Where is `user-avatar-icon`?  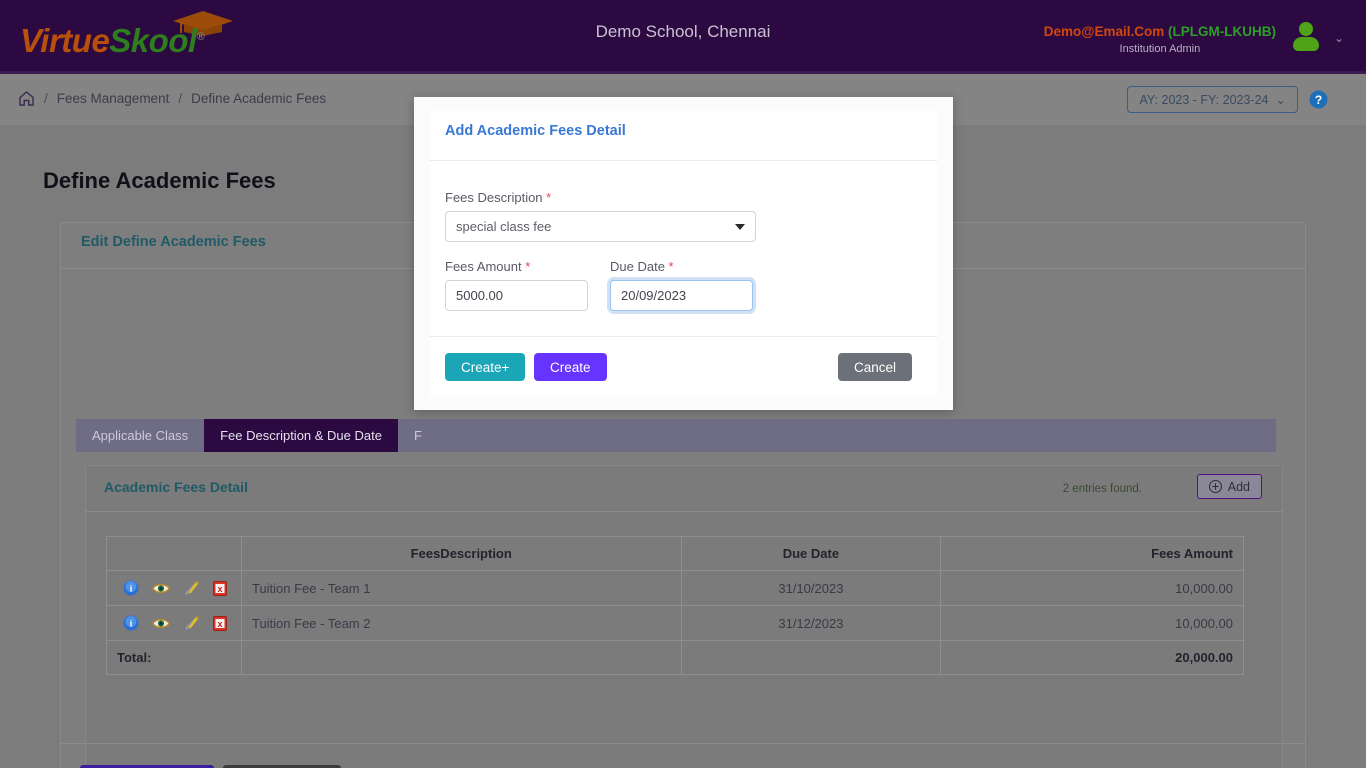
user-avatar-icon is located at coordinates (1306, 36).